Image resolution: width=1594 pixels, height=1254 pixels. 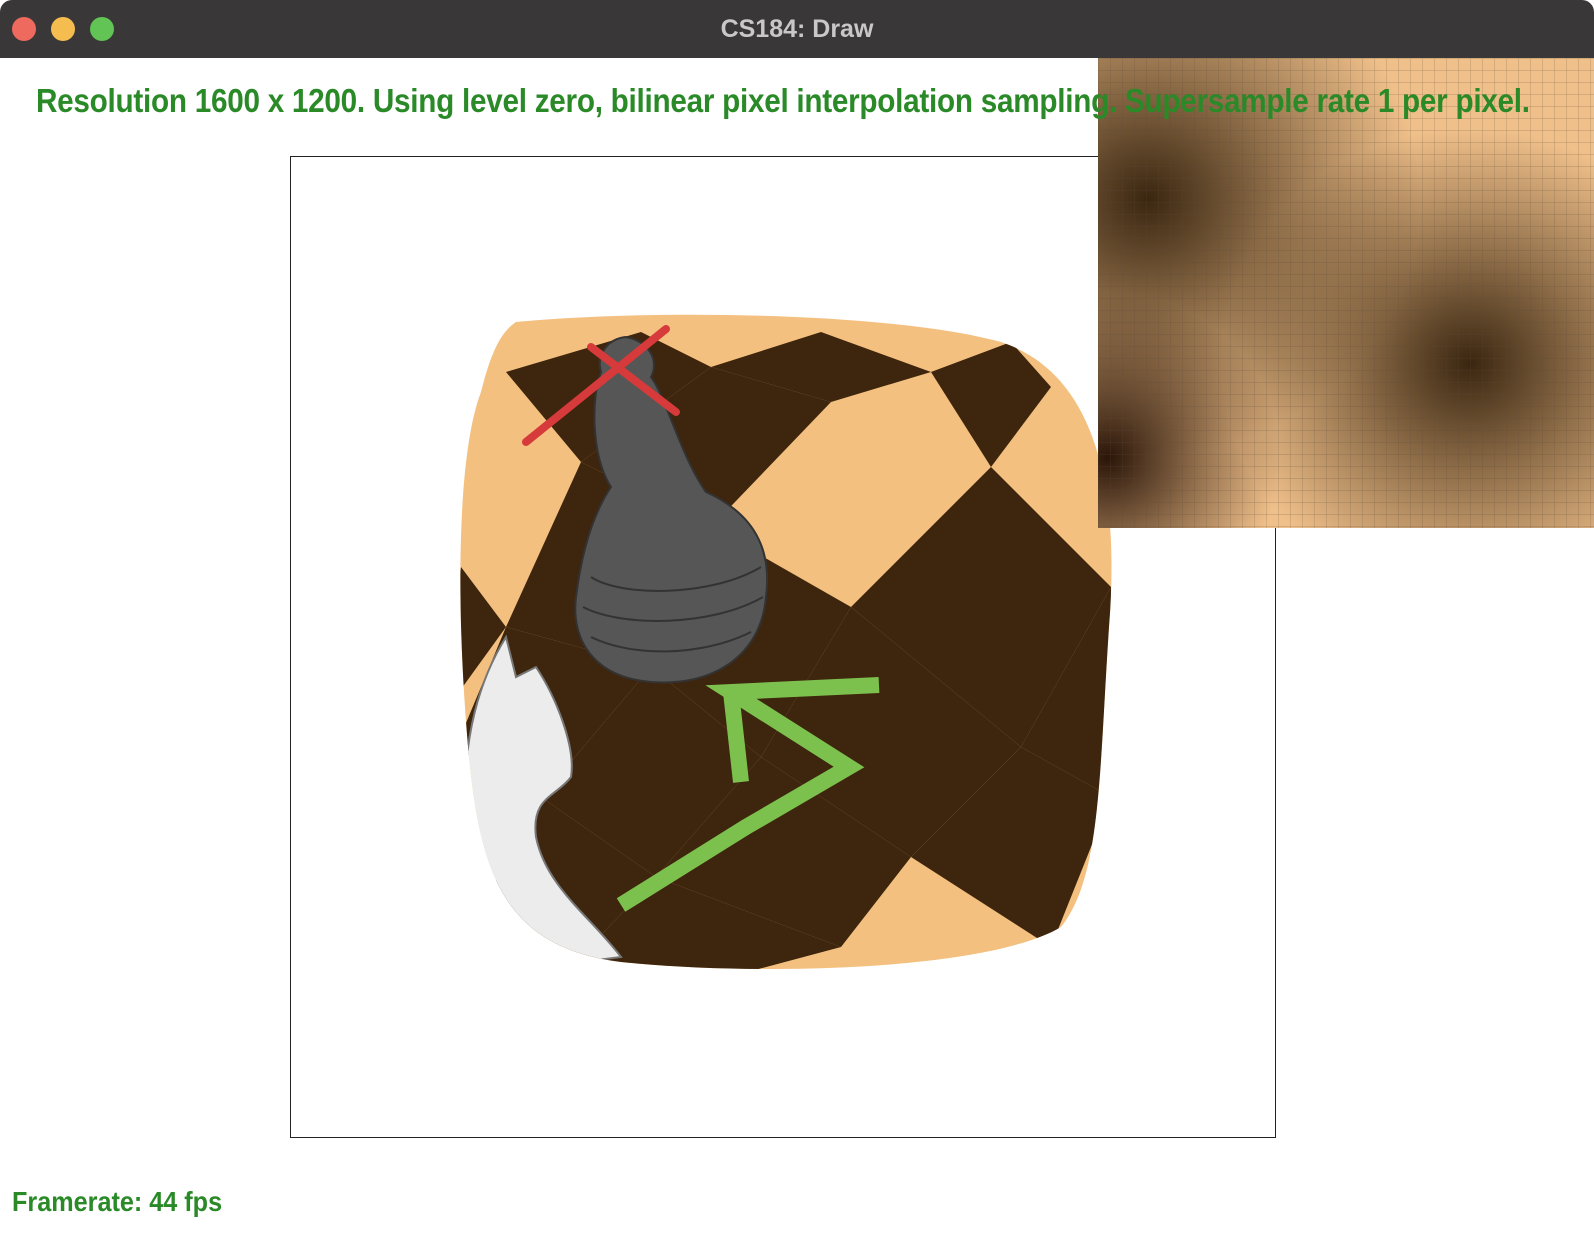 What do you see at coordinates (117, 1201) in the screenshot?
I see `framerate-text: Framerate: 44 fps` at bounding box center [117, 1201].